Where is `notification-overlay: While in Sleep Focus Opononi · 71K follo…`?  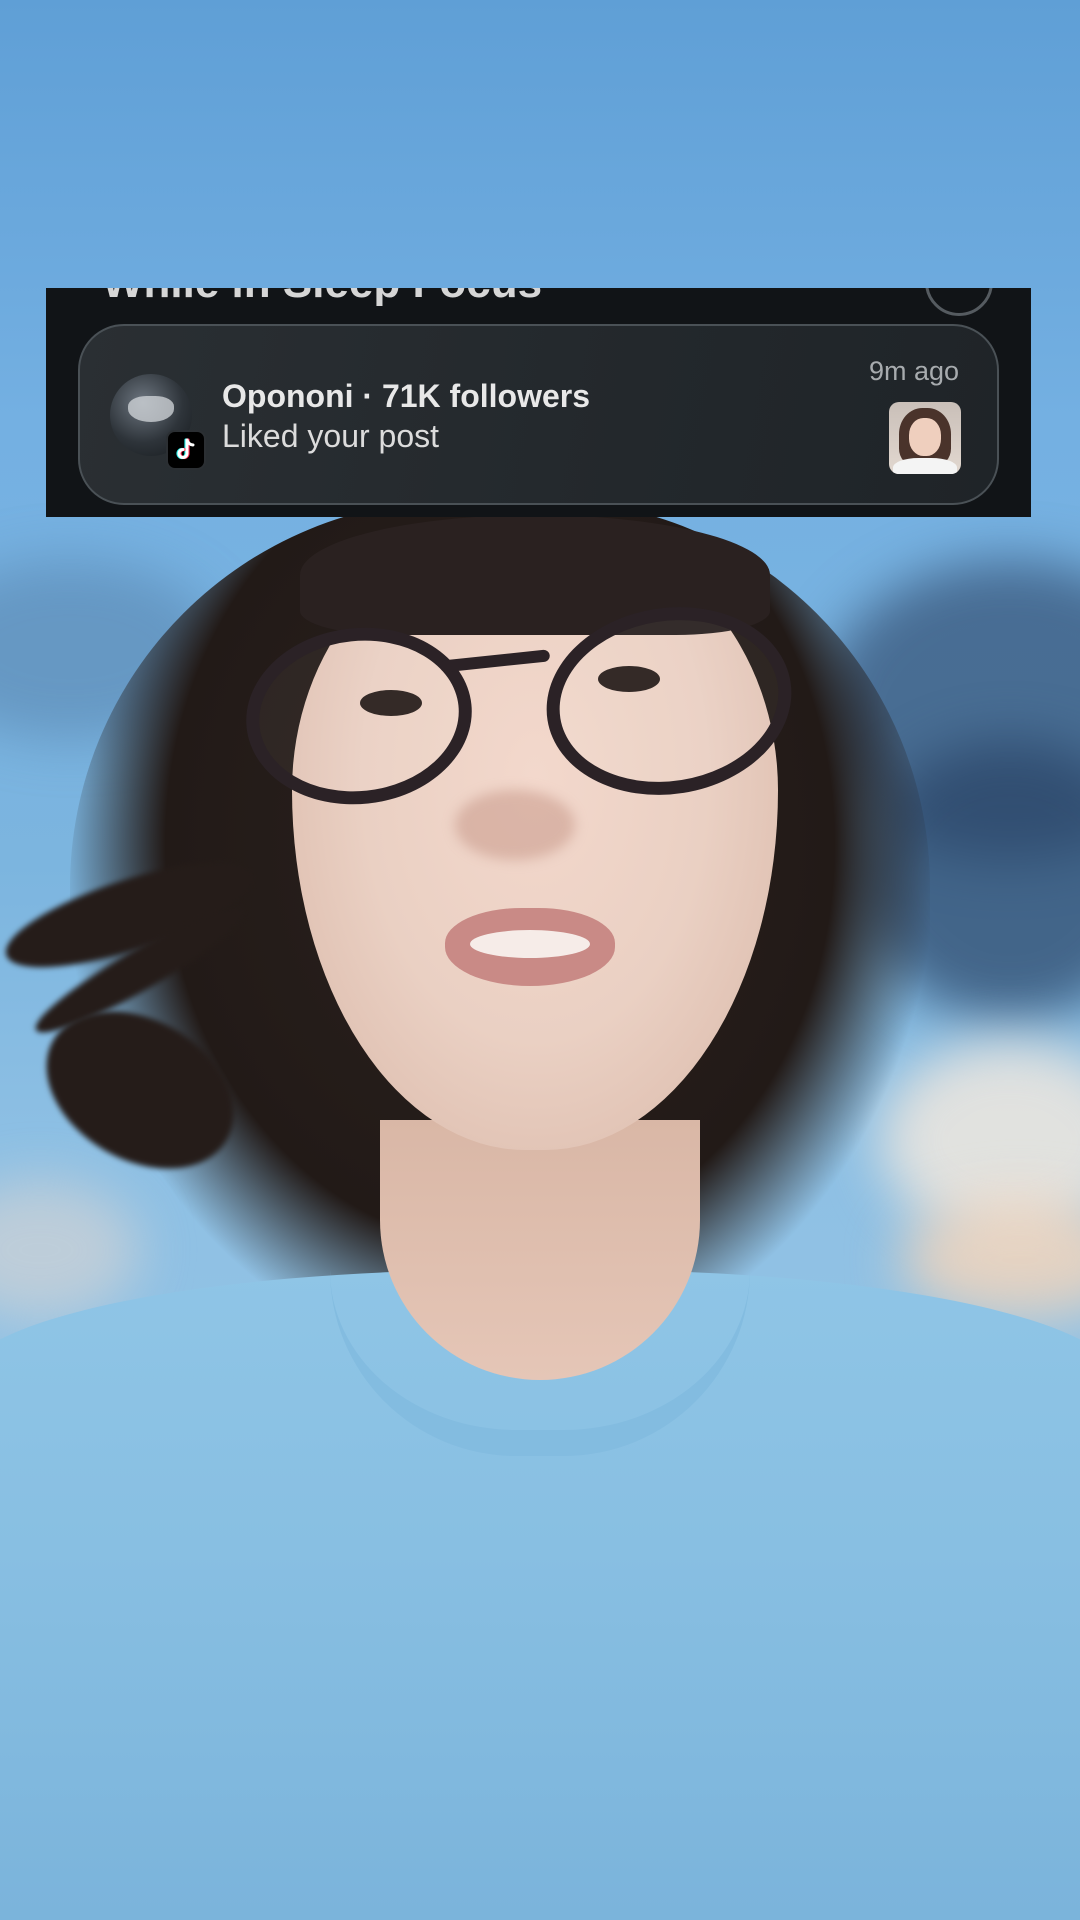
notification-overlay: While in Sleep Focus Opononi · 71K follo… is located at coordinates (538, 402).